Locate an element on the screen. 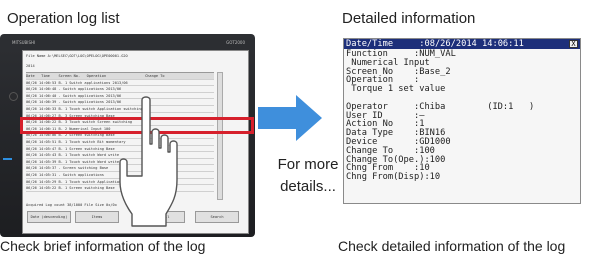 The image size is (599, 258). detail-date-label: Date/Time is located at coordinates (370, 44).